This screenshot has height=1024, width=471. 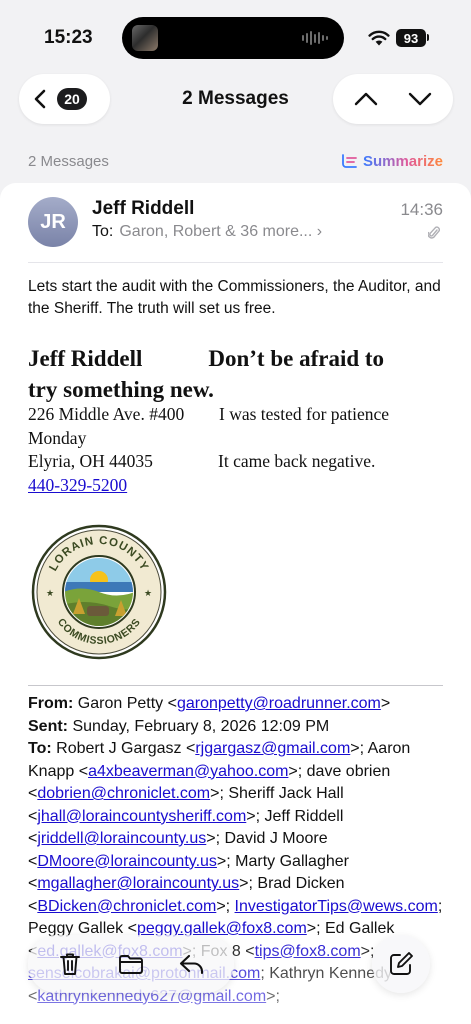 I want to click on signature-quote-3: It came back negative., so click(x=297, y=461).